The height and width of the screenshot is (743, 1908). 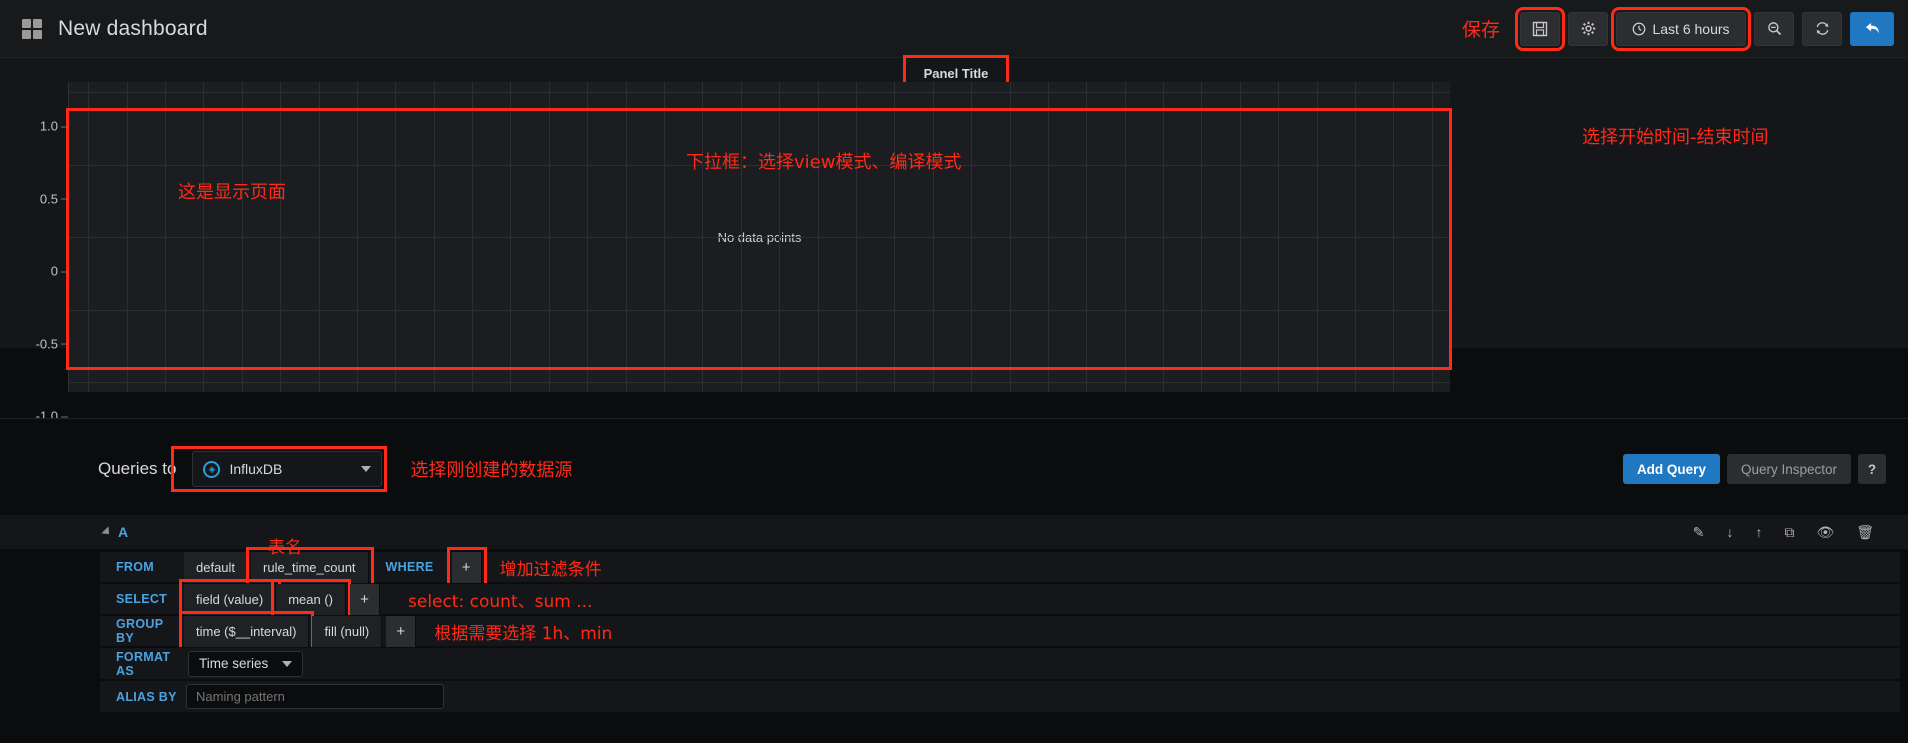 What do you see at coordinates (143, 663) in the screenshot?
I see `format-as-label: FORMAT AS` at bounding box center [143, 663].